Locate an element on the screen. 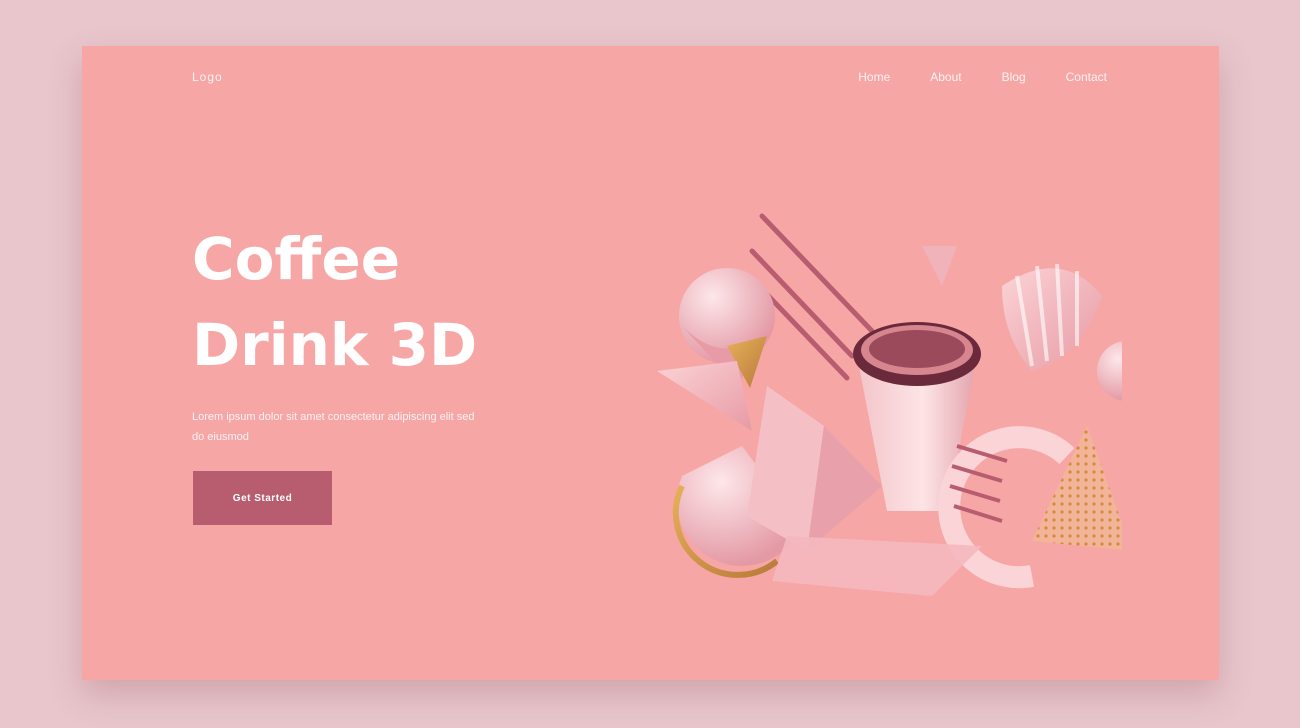 This screenshot has height=728, width=1300. top-pink-triangle is located at coordinates (939, 266).